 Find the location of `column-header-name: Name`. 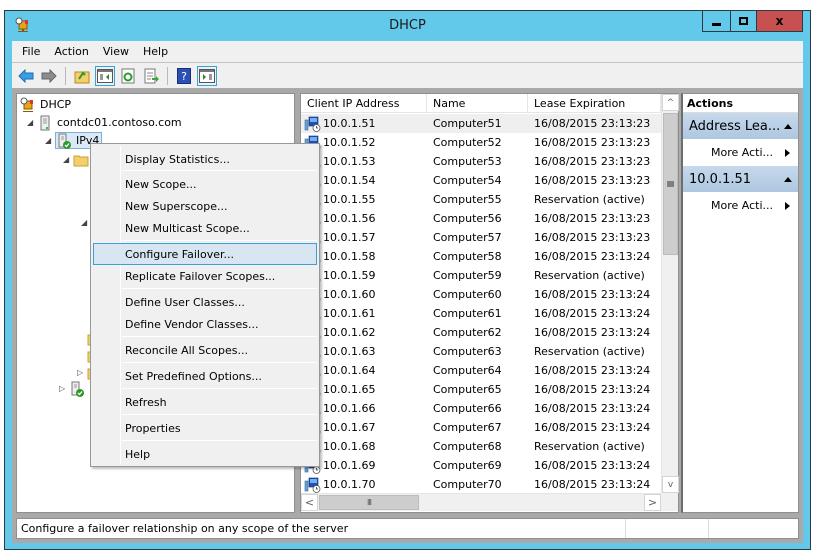

column-header-name: Name is located at coordinates (477, 103).